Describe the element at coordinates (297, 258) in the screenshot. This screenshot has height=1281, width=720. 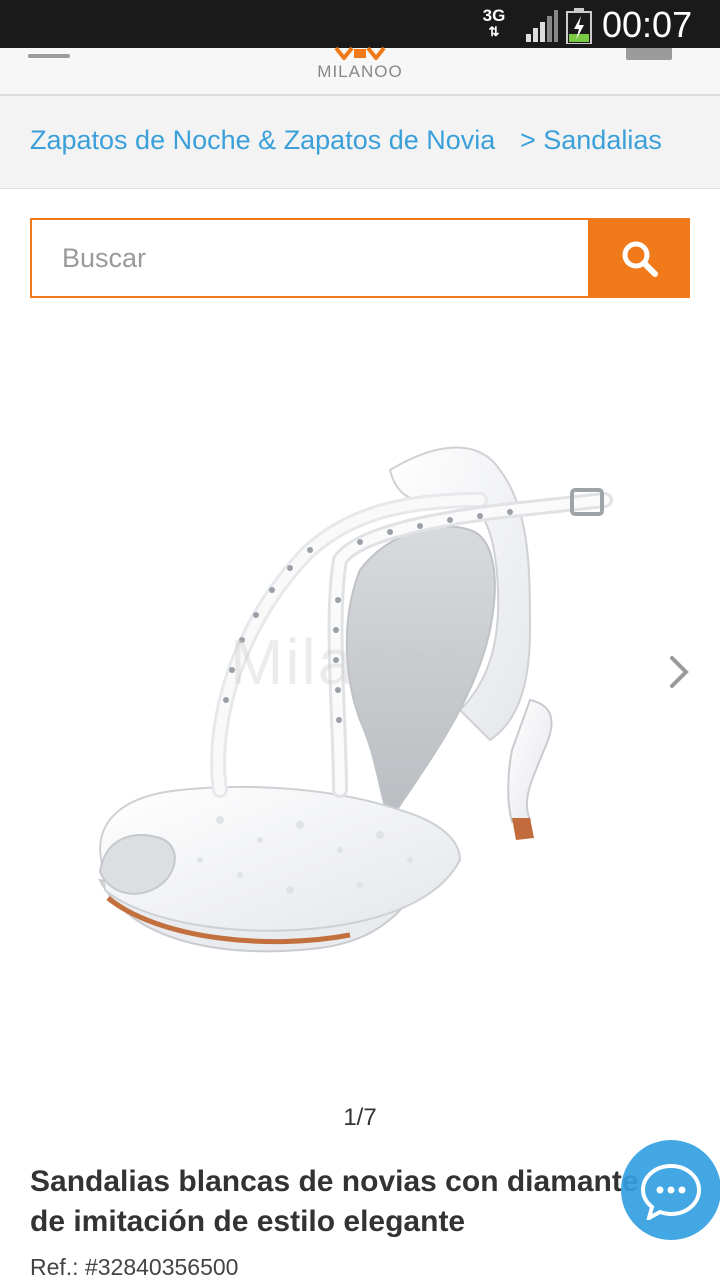
I see `search-input` at that location.